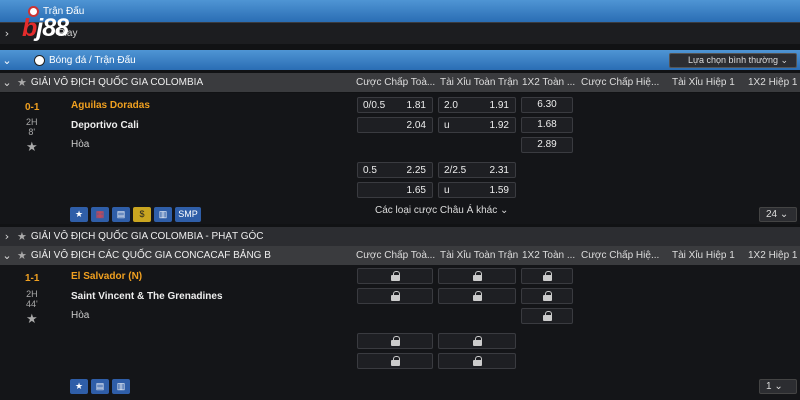  Describe the element at coordinates (395, 170) in the screenshot. I see `odds-hcap-home-alt: 0.5 2.25` at that location.